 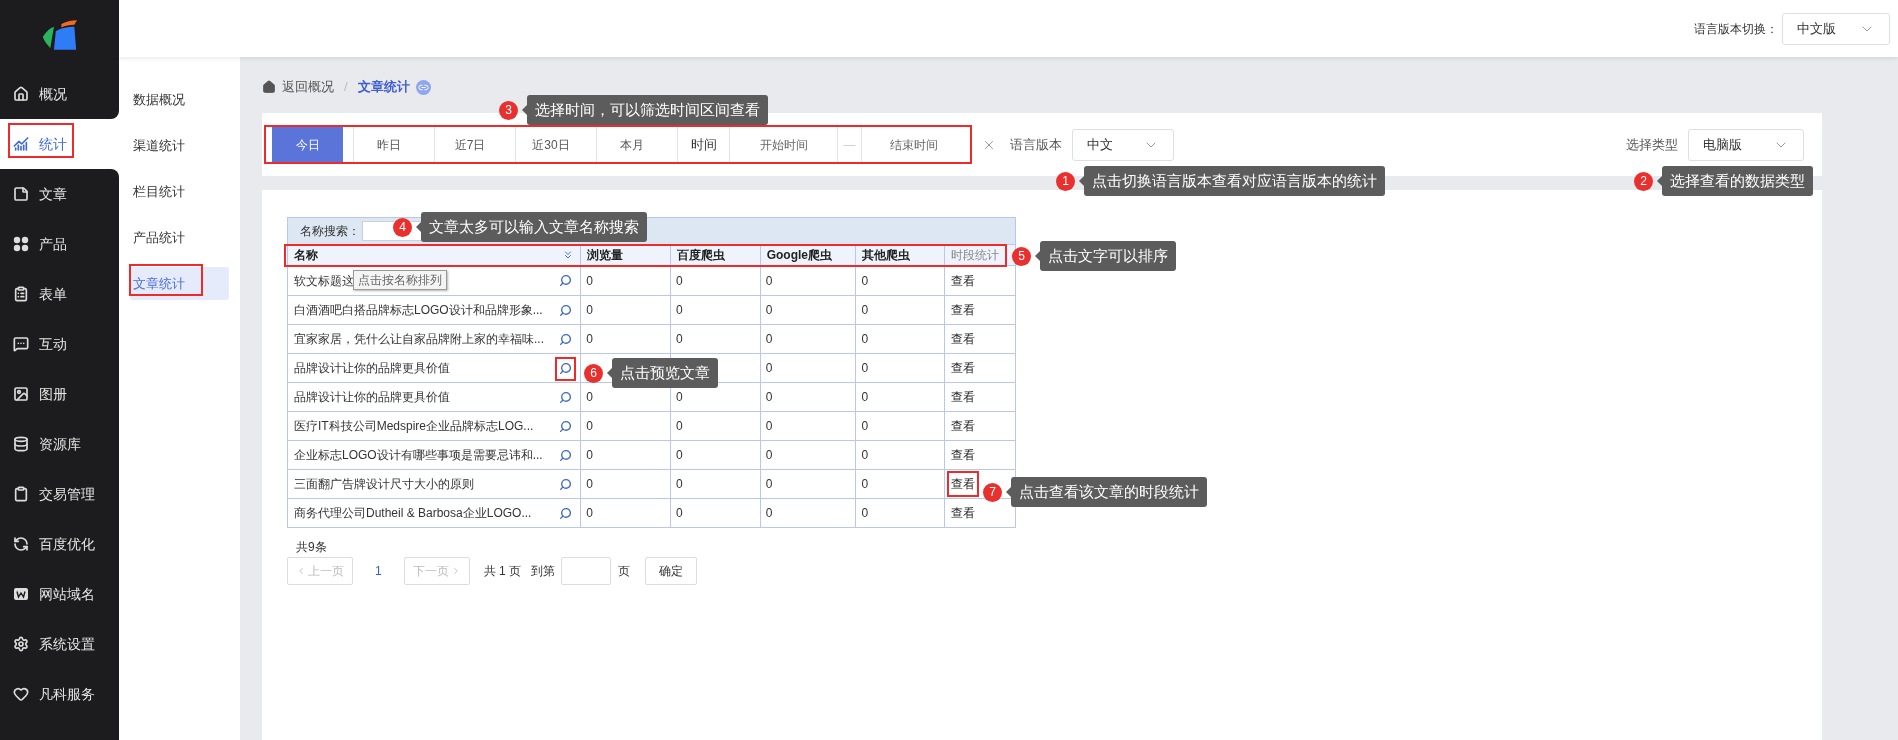 I want to click on sort-tooltip: 点击按名称排列, so click(x=400, y=280).